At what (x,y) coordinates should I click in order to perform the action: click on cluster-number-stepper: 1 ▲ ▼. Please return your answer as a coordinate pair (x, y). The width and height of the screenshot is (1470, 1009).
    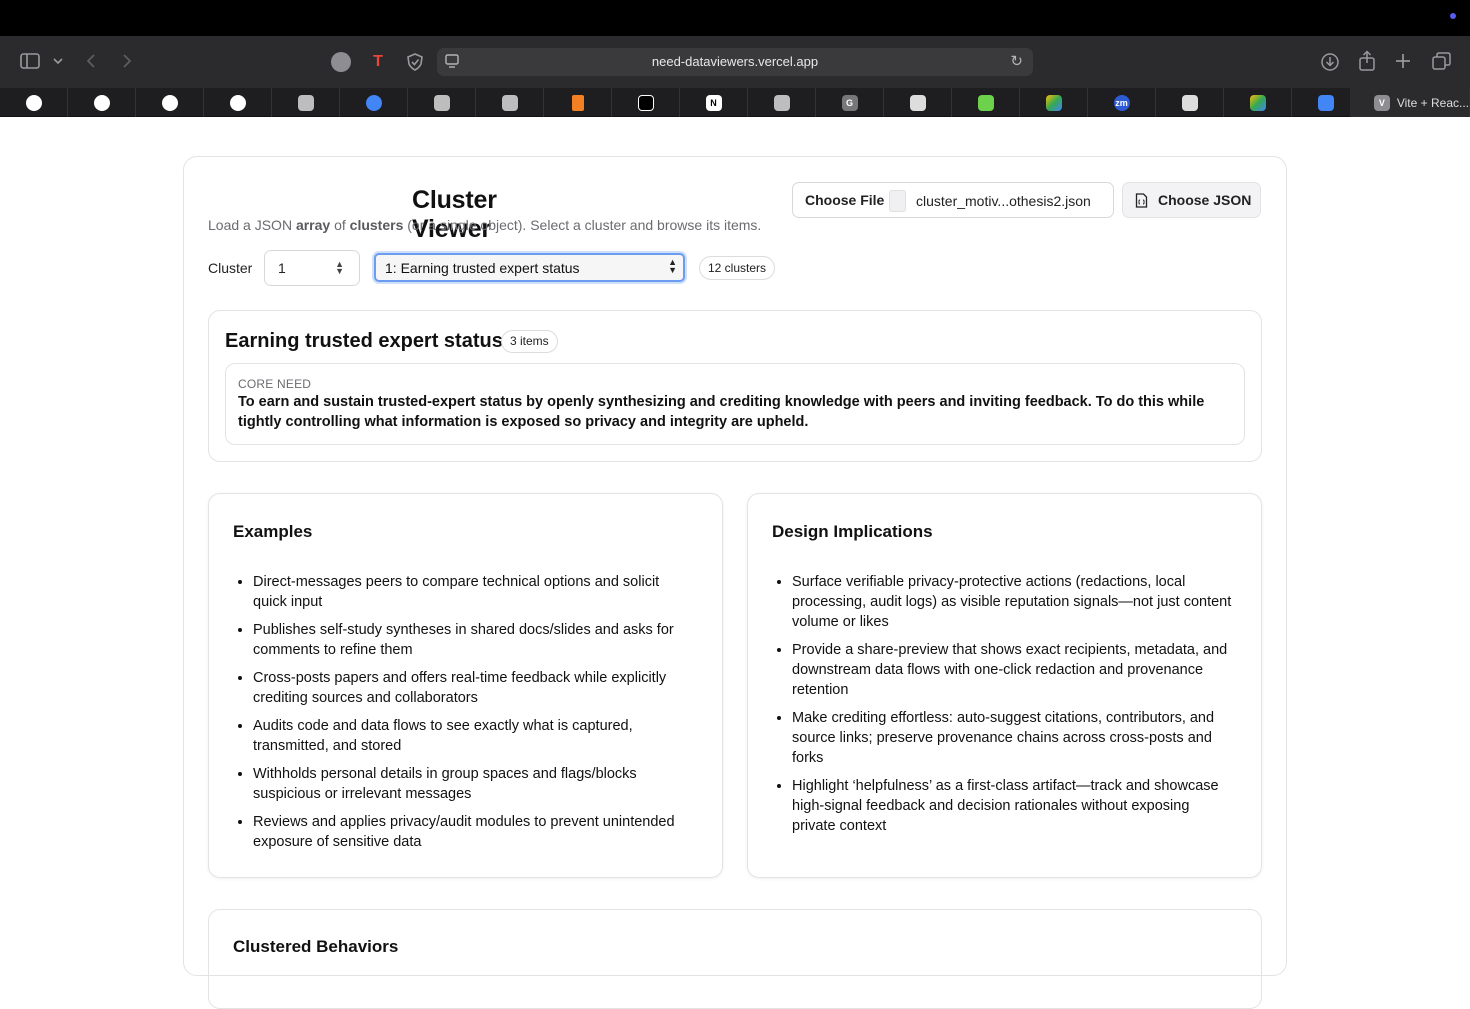
    Looking at the image, I should click on (312, 268).